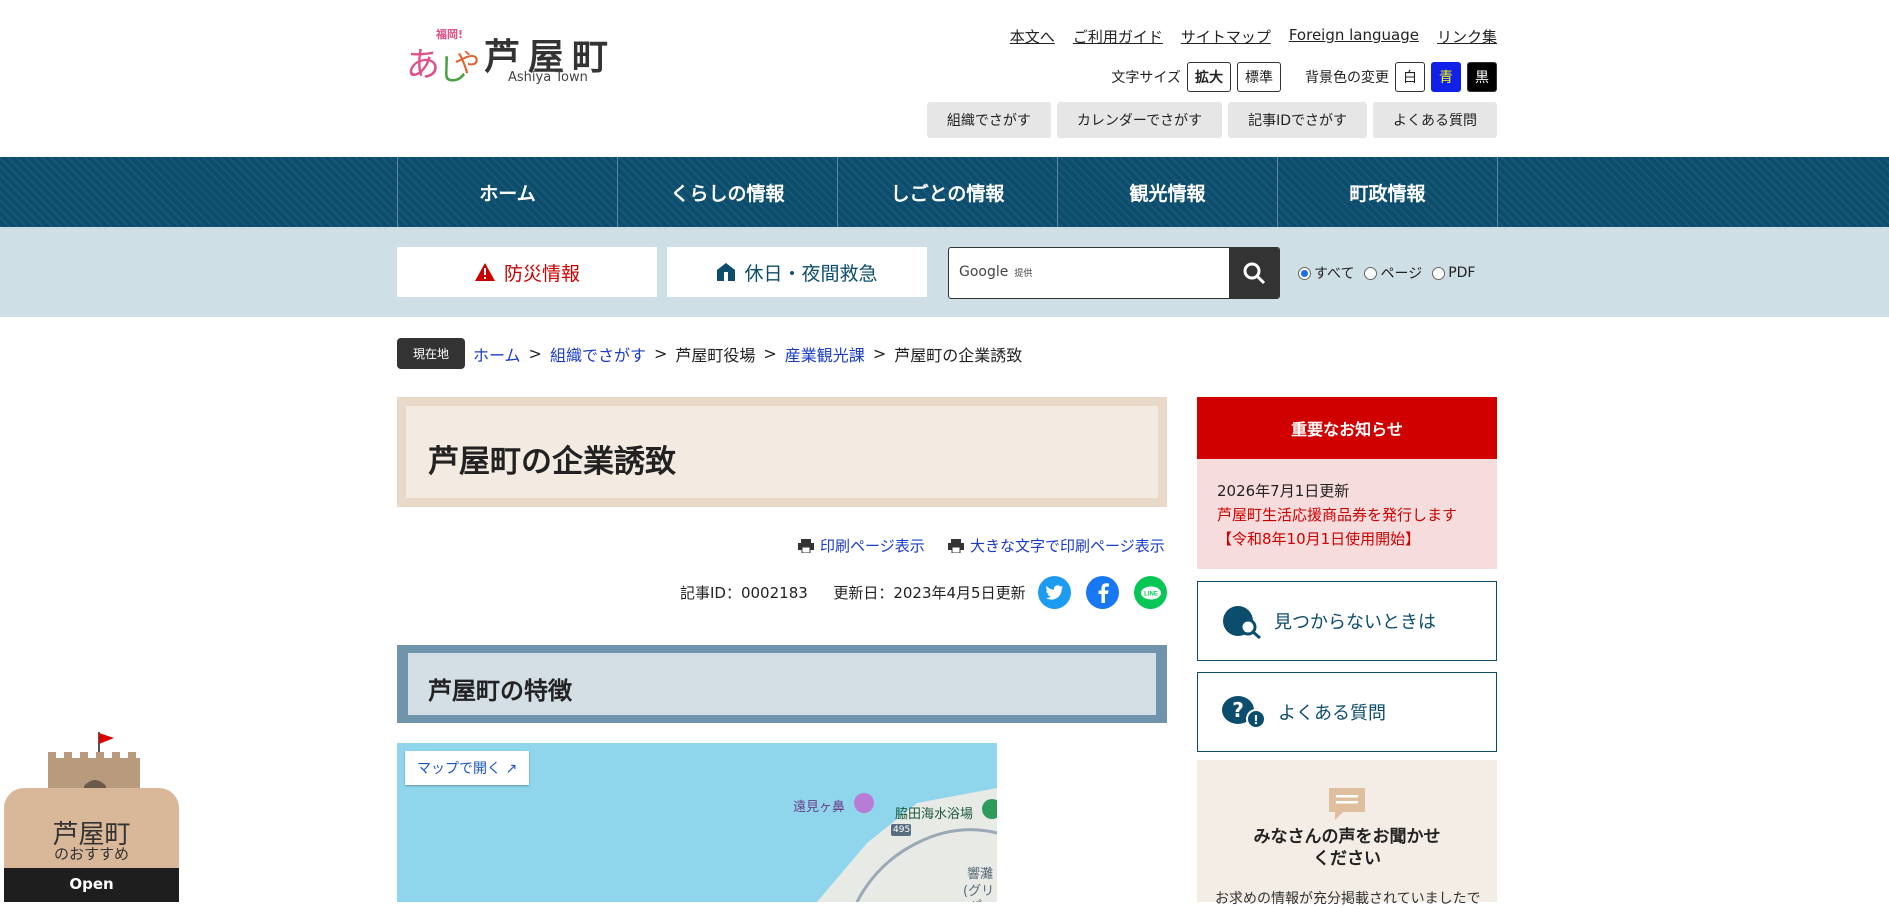  I want to click on line-icon: LINE, so click(1150, 592).